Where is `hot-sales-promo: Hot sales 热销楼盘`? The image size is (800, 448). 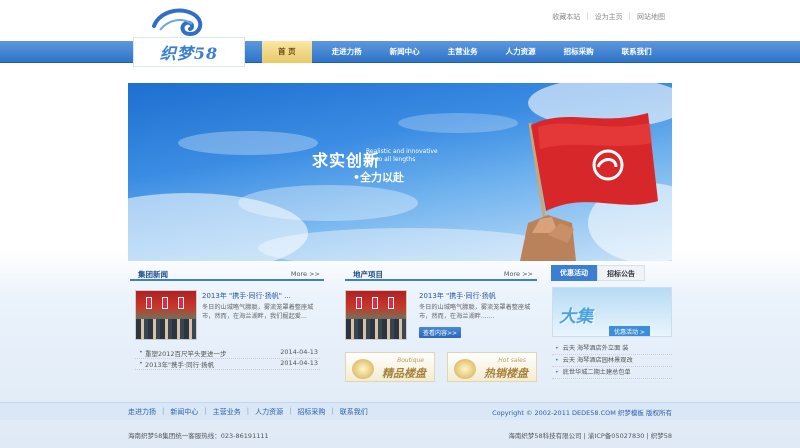 hot-sales-promo: Hot sales 热销楼盘 is located at coordinates (492, 367).